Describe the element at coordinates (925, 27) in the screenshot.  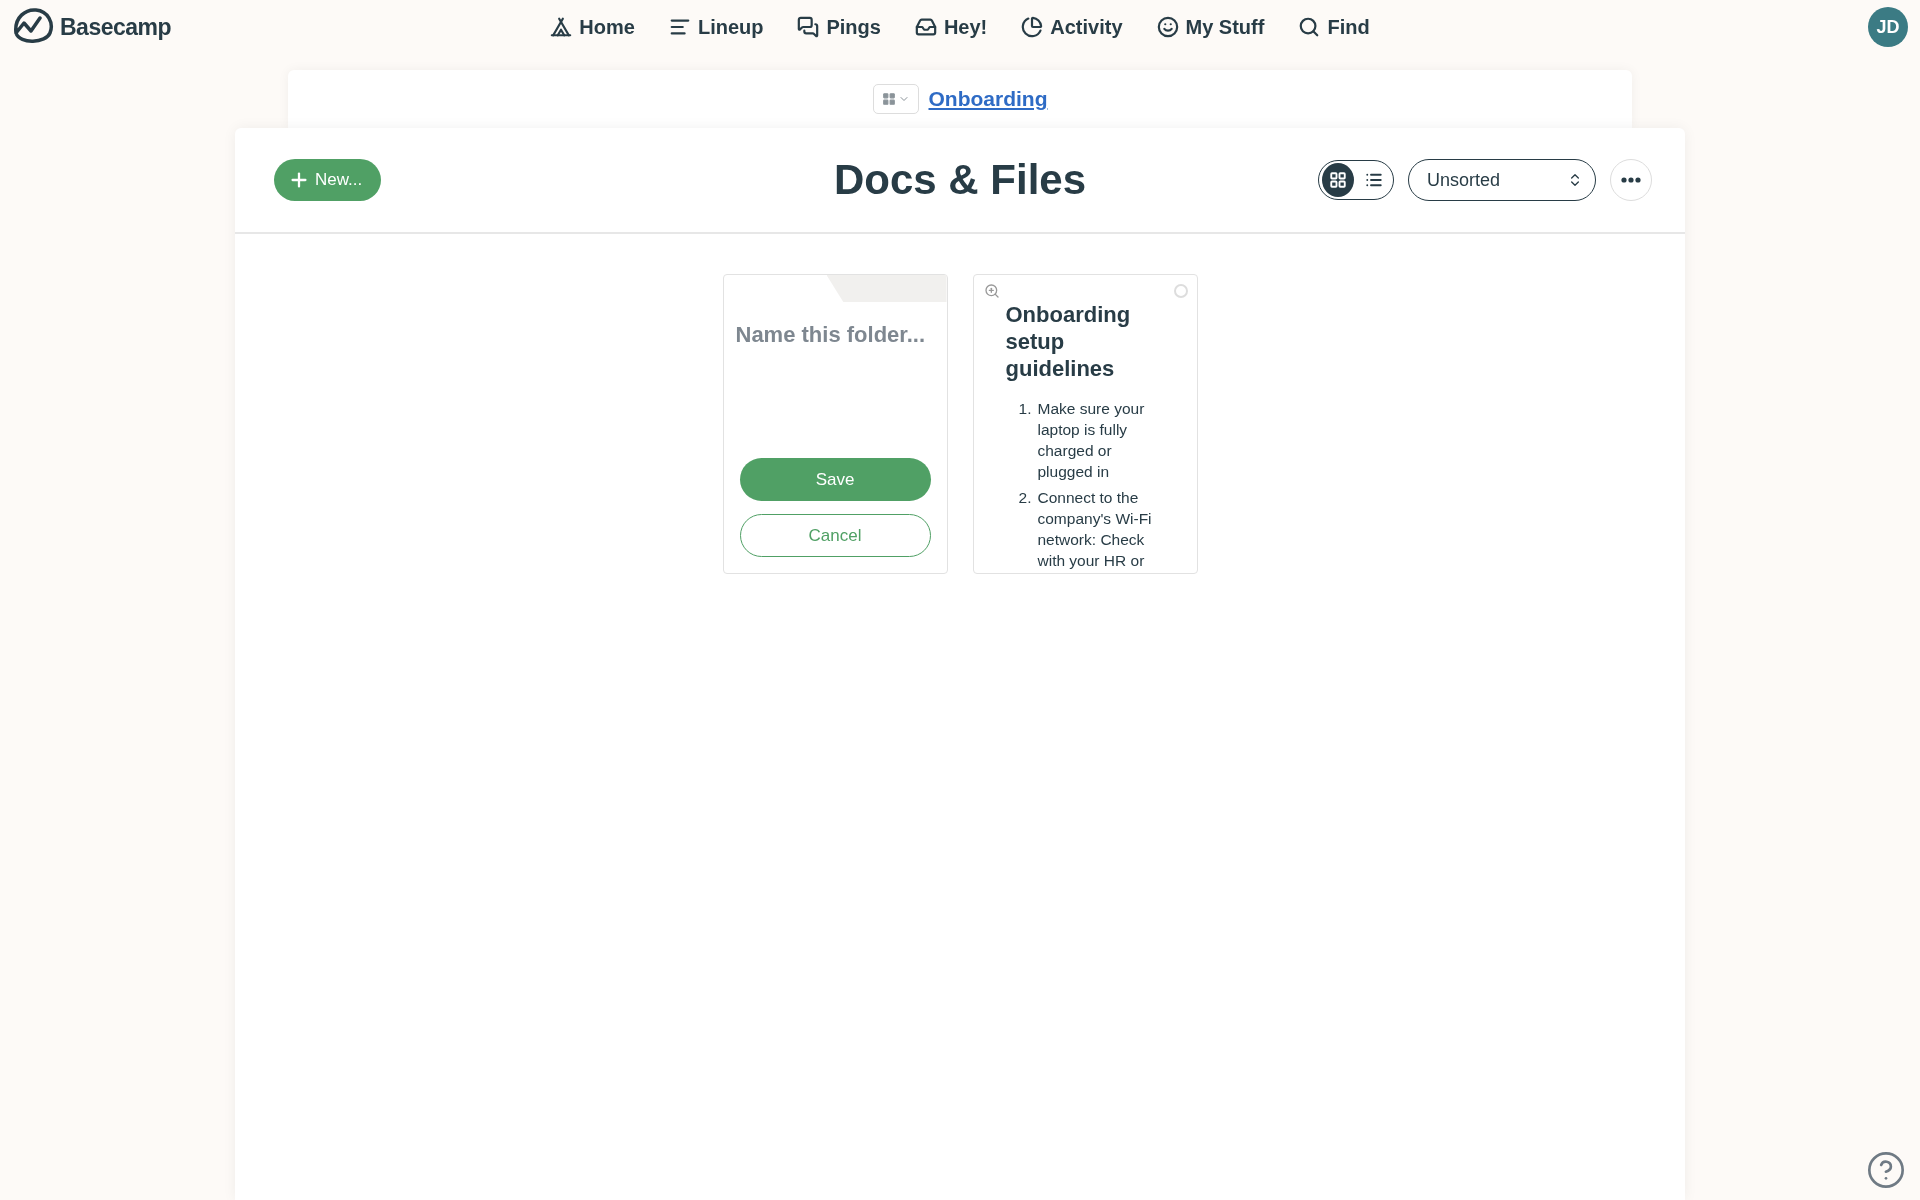
I see `tray-icon` at that location.